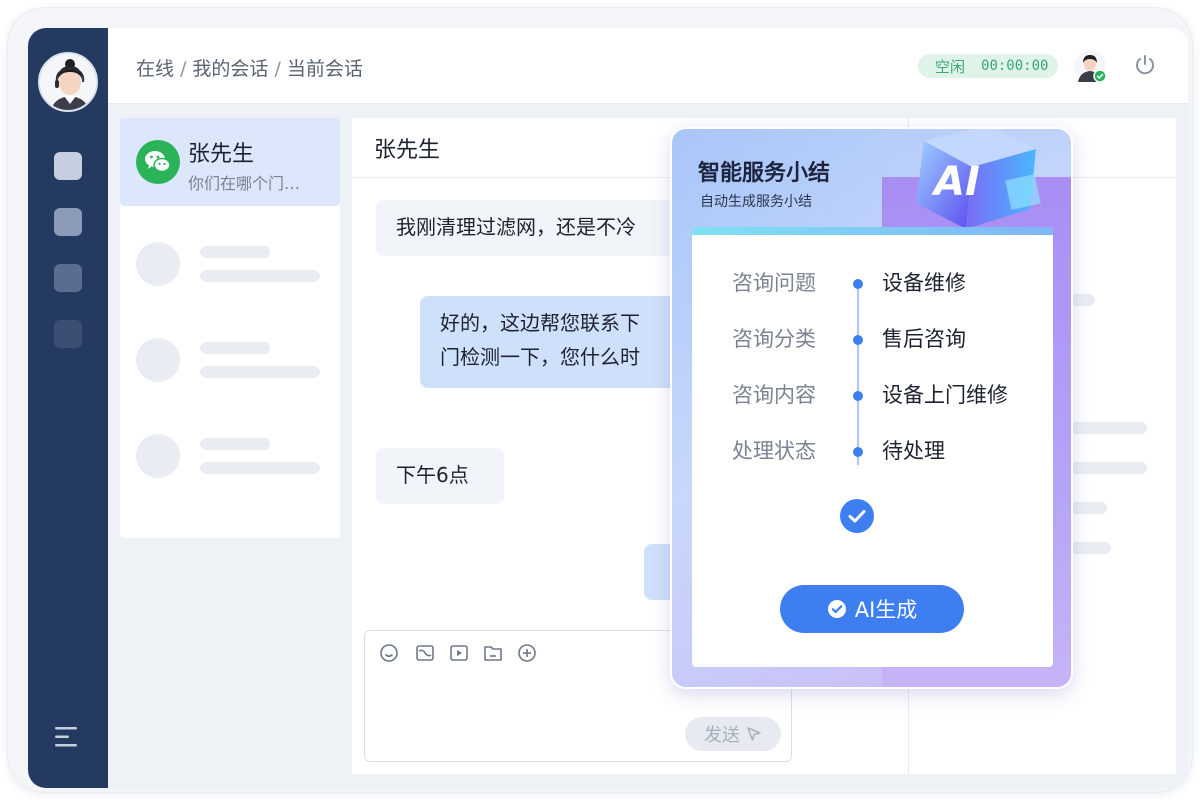 This screenshot has height=800, width=1200. Describe the element at coordinates (774, 283) in the screenshot. I see `field-label: 咨询问题` at that location.